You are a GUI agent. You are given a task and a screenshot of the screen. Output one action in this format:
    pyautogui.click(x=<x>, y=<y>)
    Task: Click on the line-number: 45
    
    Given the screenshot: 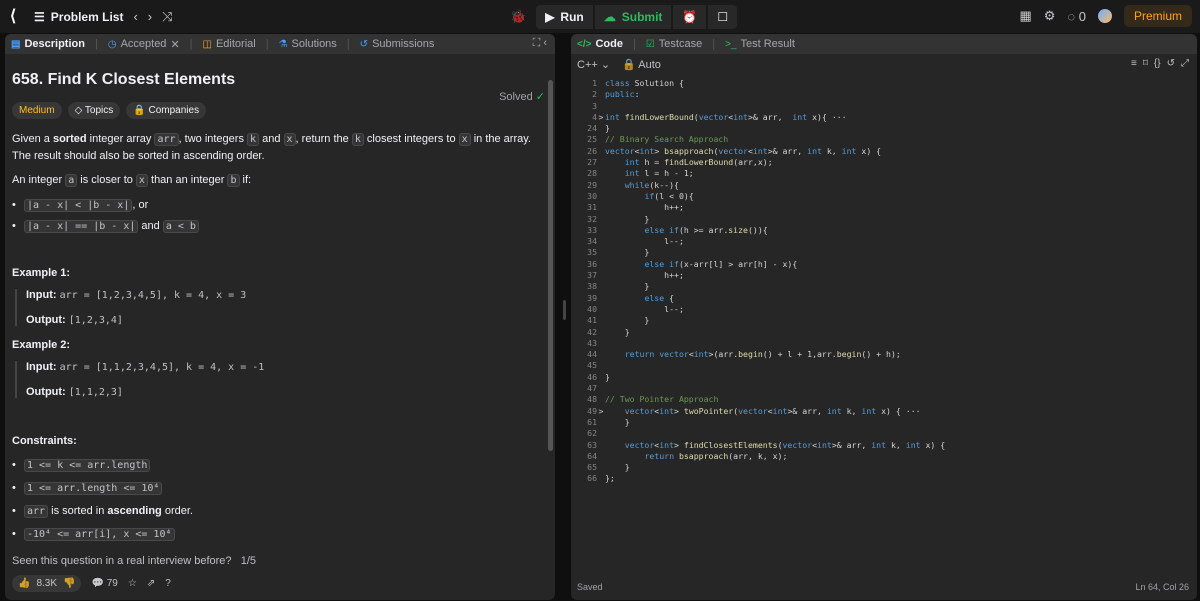 What is the action you would take?
    pyautogui.click(x=592, y=365)
    